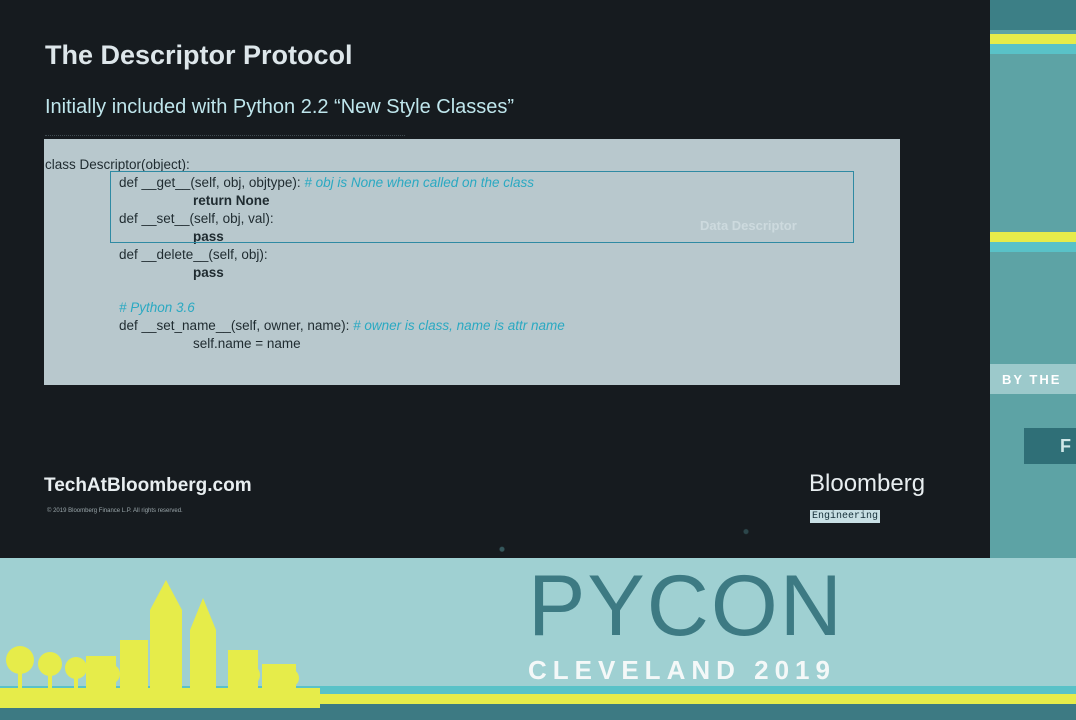 Image resolution: width=1076 pixels, height=720 pixels. Describe the element at coordinates (225, 135) in the screenshot. I see `divider` at that location.